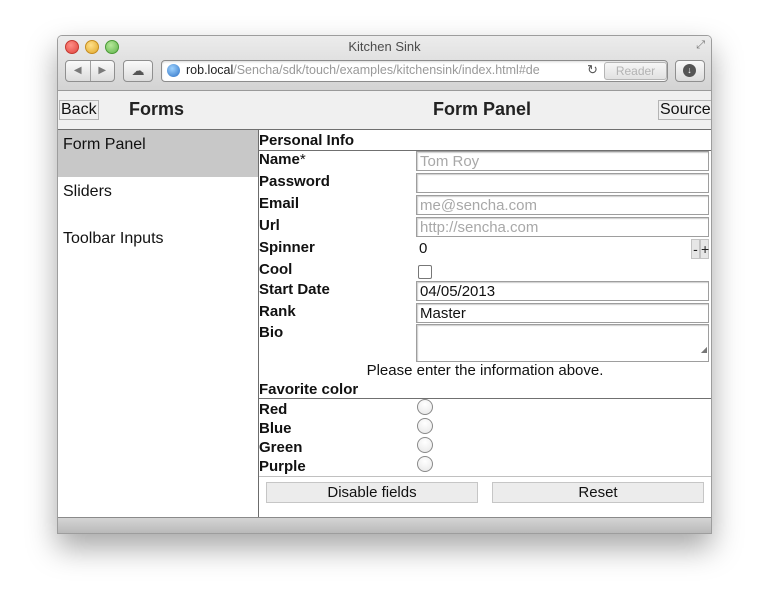 This screenshot has height=611, width=767. What do you see at coordinates (276, 269) in the screenshot?
I see `cool-label: Cool` at bounding box center [276, 269].